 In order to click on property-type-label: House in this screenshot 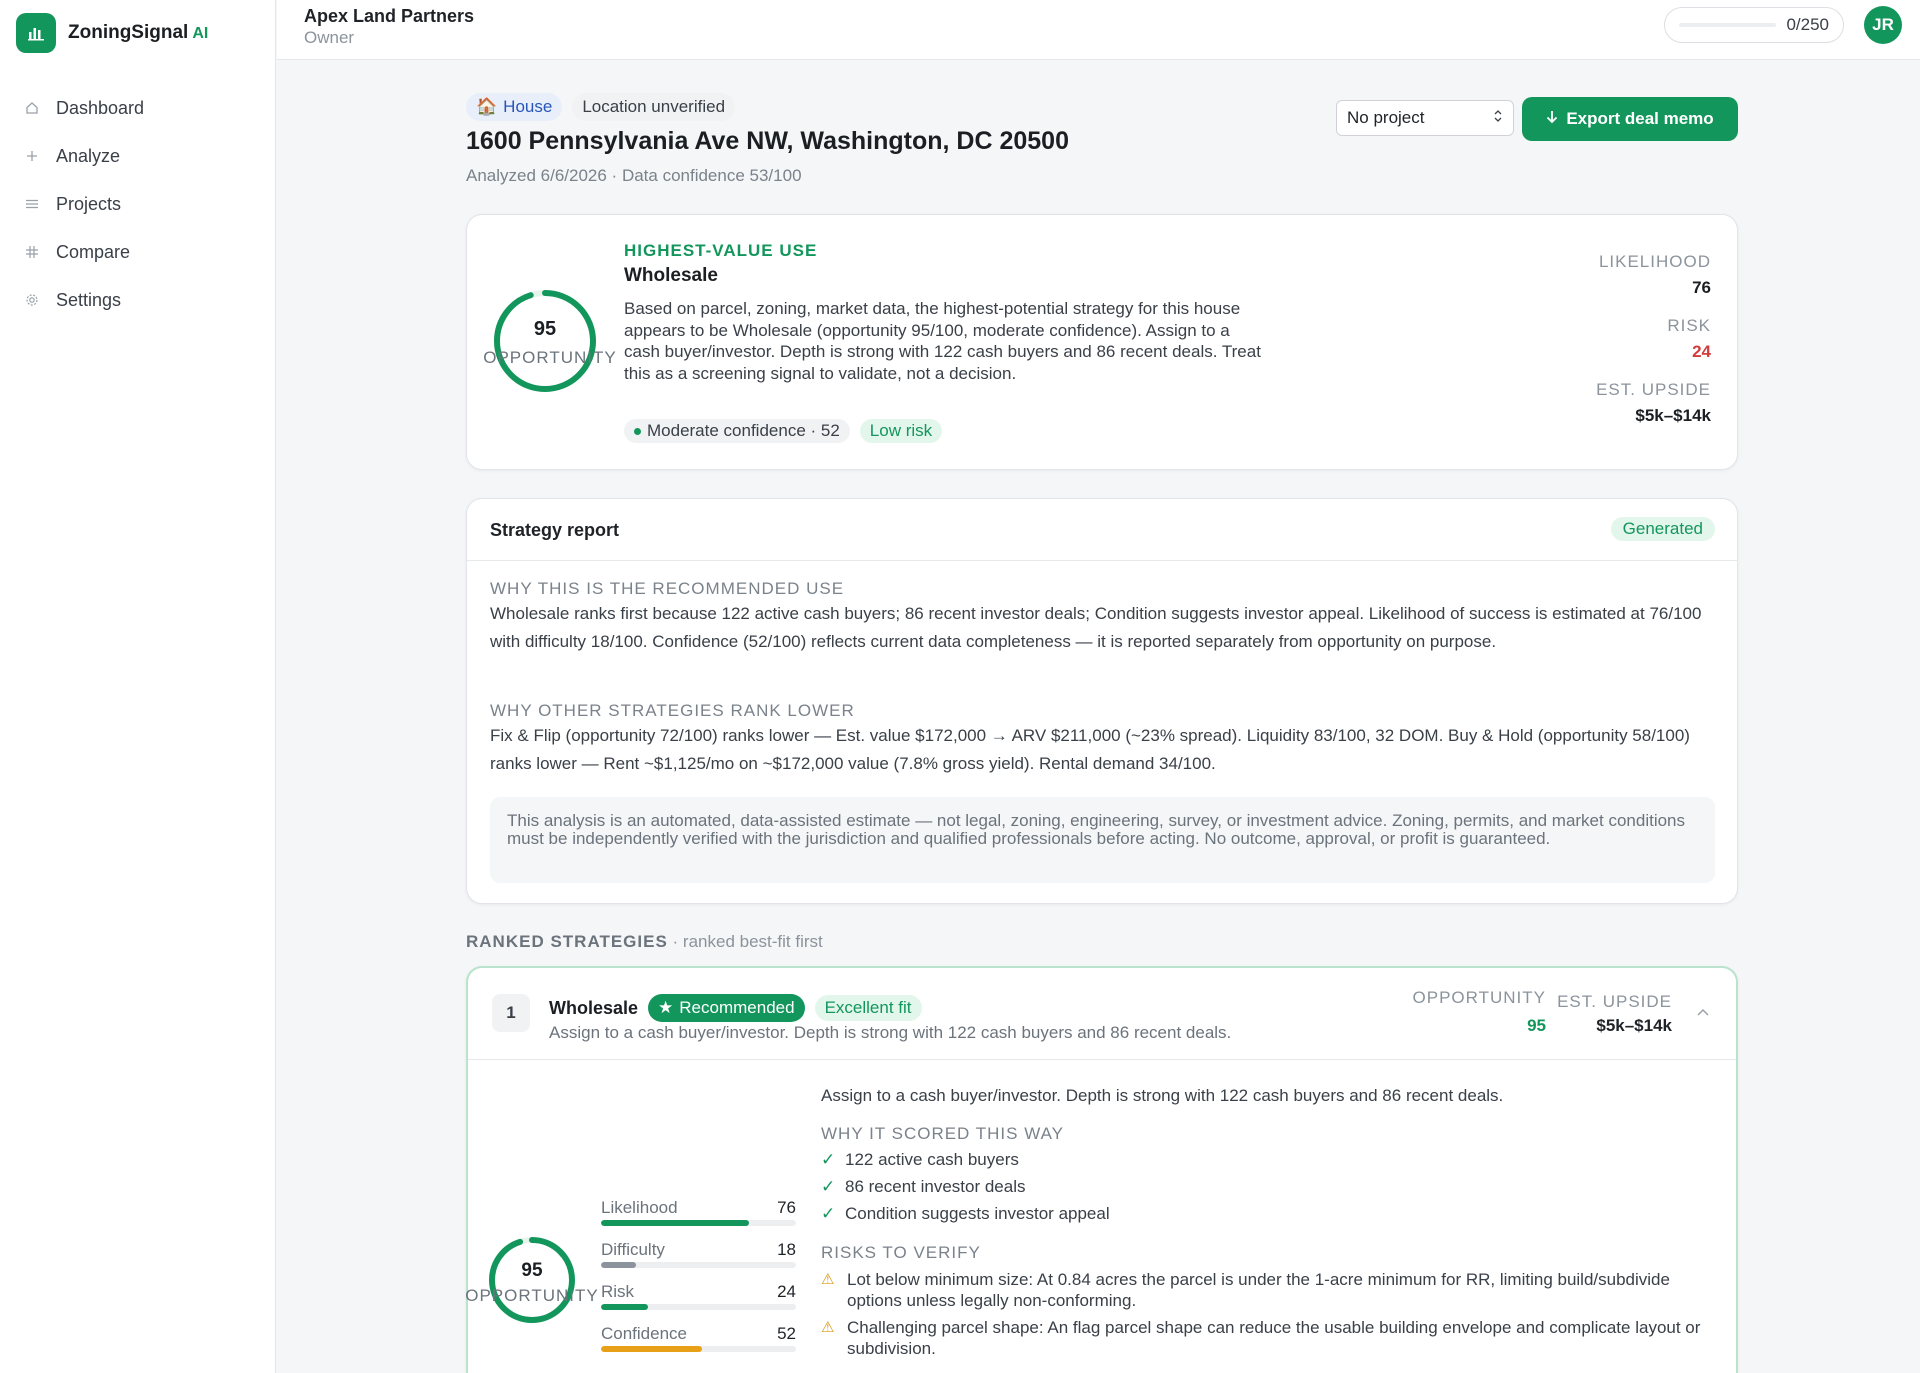, I will do `click(528, 106)`.